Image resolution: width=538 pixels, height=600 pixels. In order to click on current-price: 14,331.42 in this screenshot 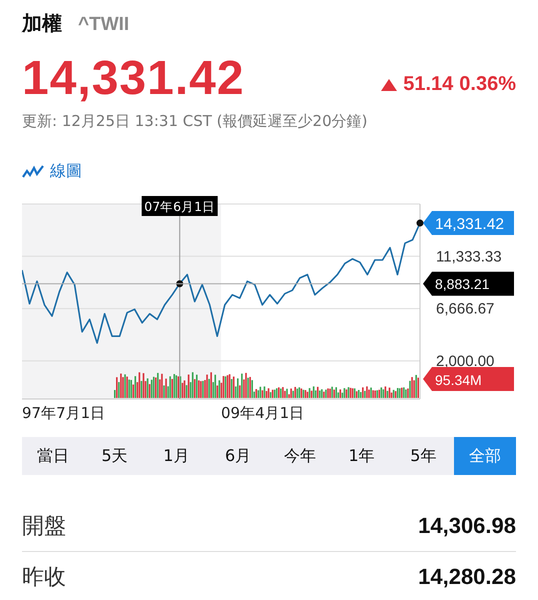, I will do `click(133, 78)`.